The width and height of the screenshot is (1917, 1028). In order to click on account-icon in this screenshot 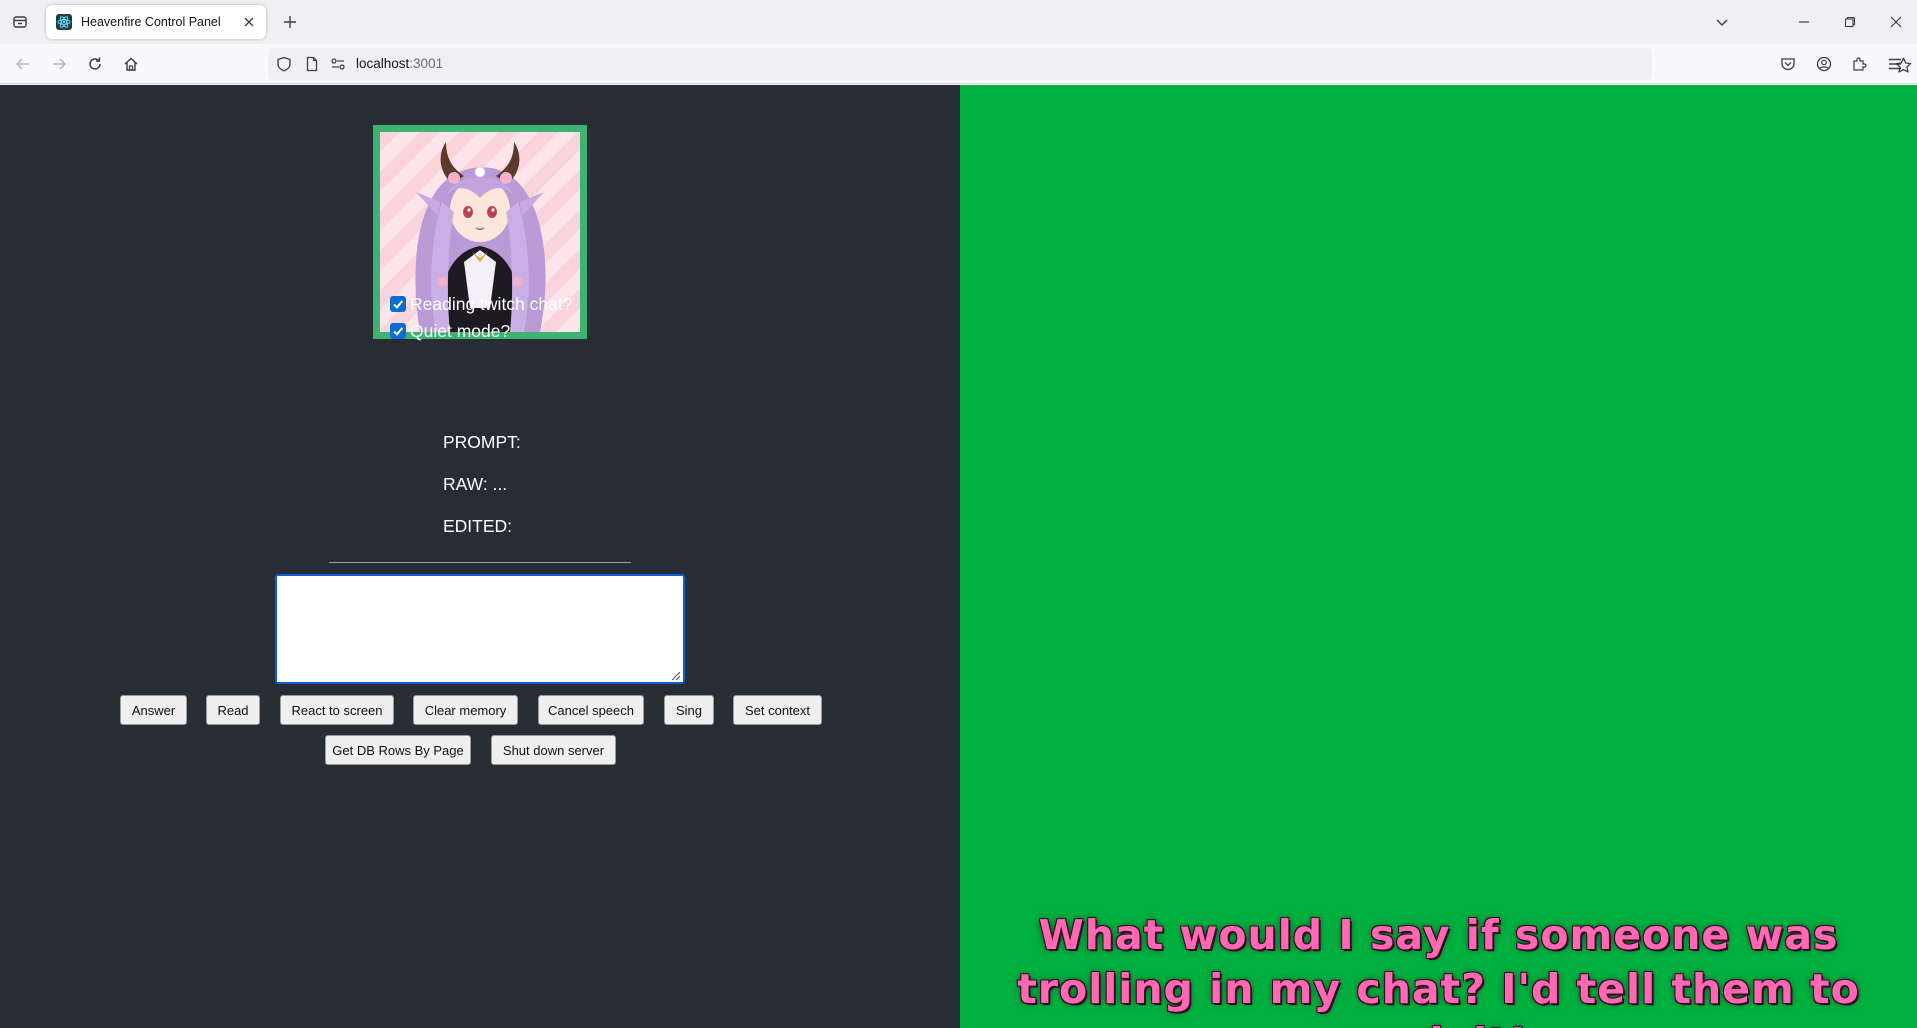, I will do `click(1824, 64)`.